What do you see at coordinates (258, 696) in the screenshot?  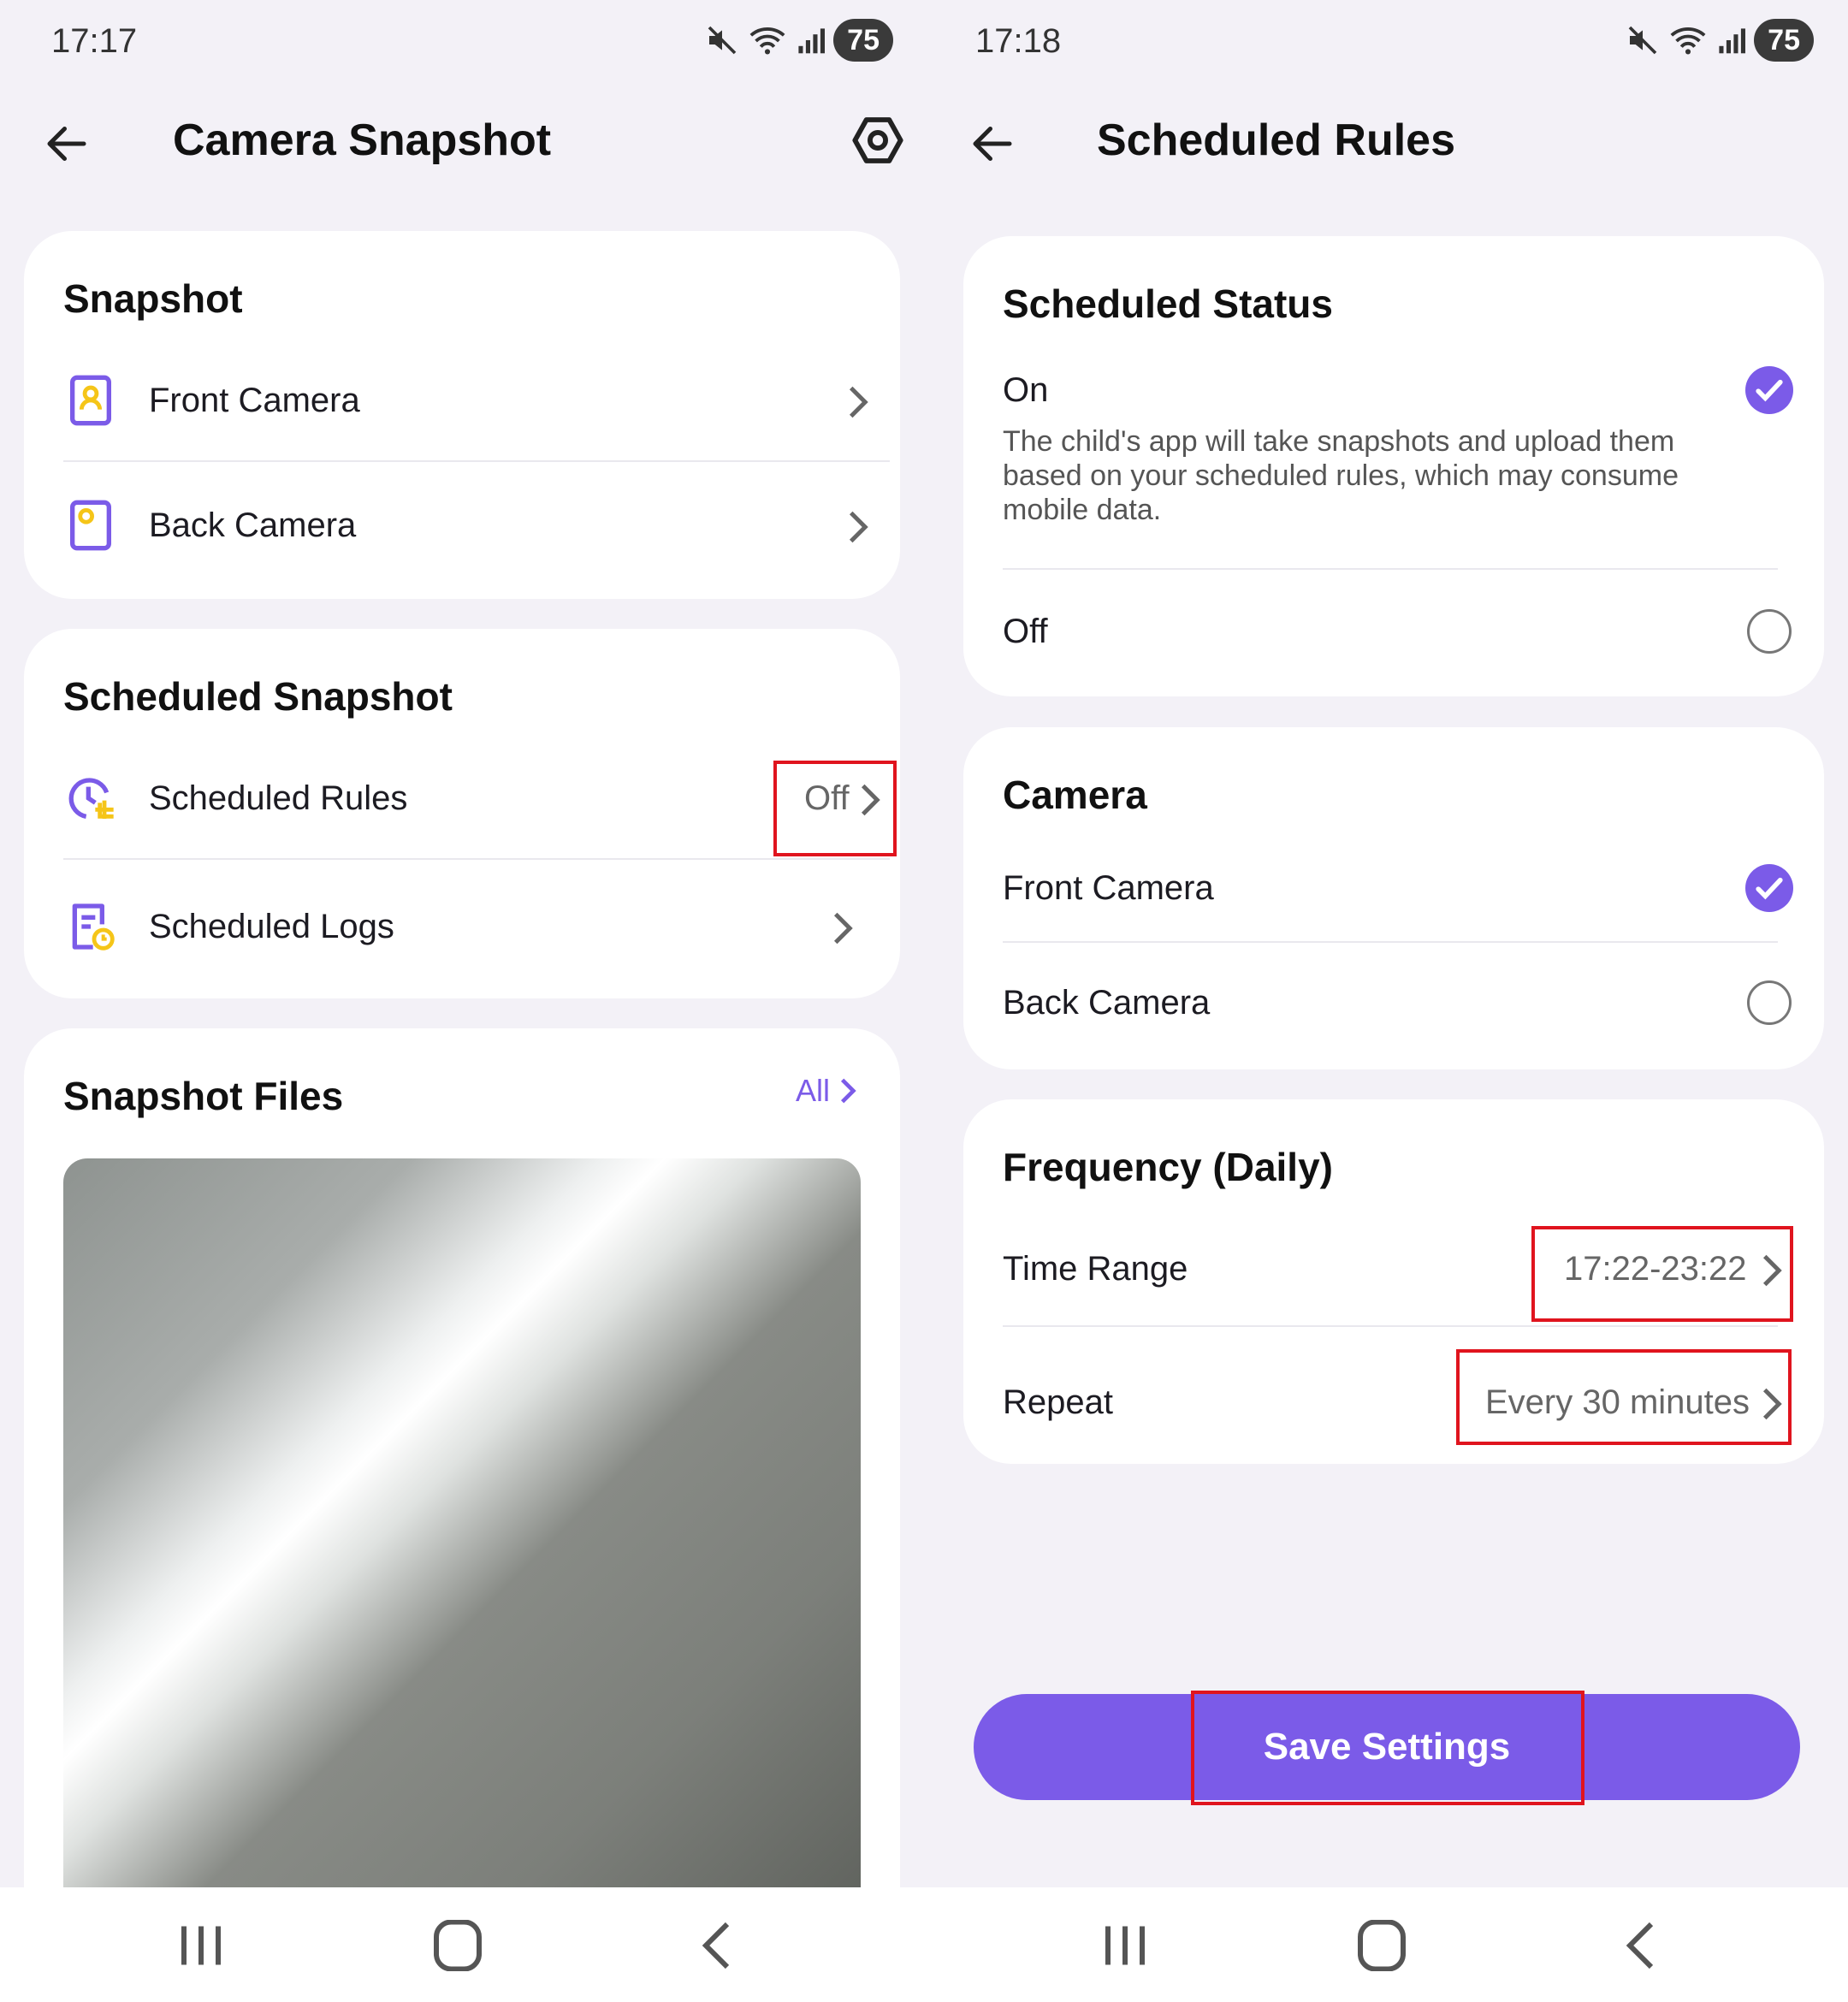 I see `scheduled-snapshot-title: Scheduled Snapshot` at bounding box center [258, 696].